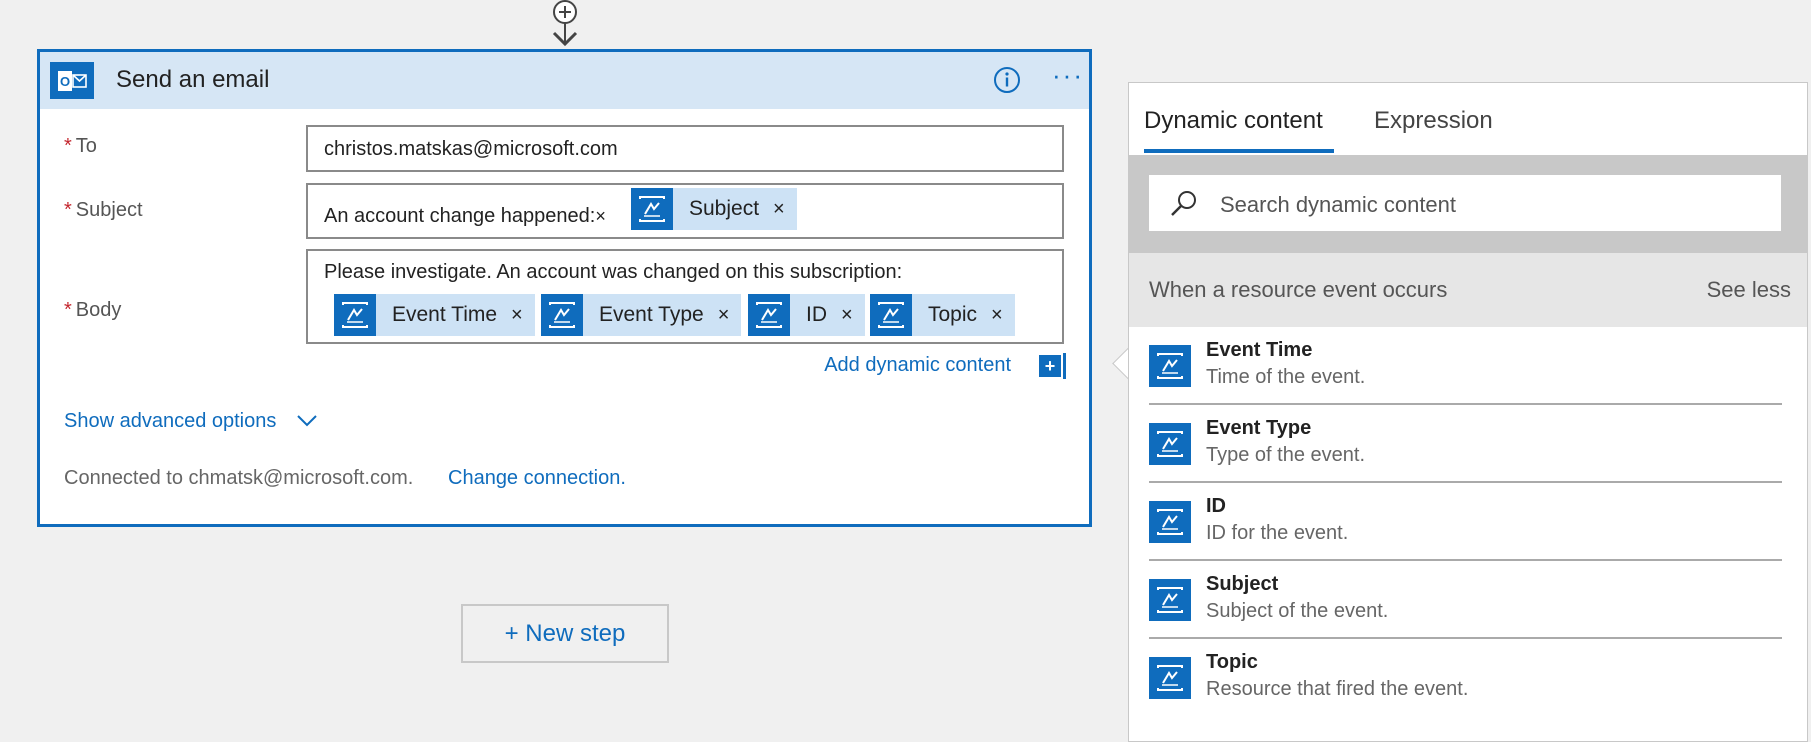  Describe the element at coordinates (1277, 533) in the screenshot. I see `item-description: ID for the event.` at that location.